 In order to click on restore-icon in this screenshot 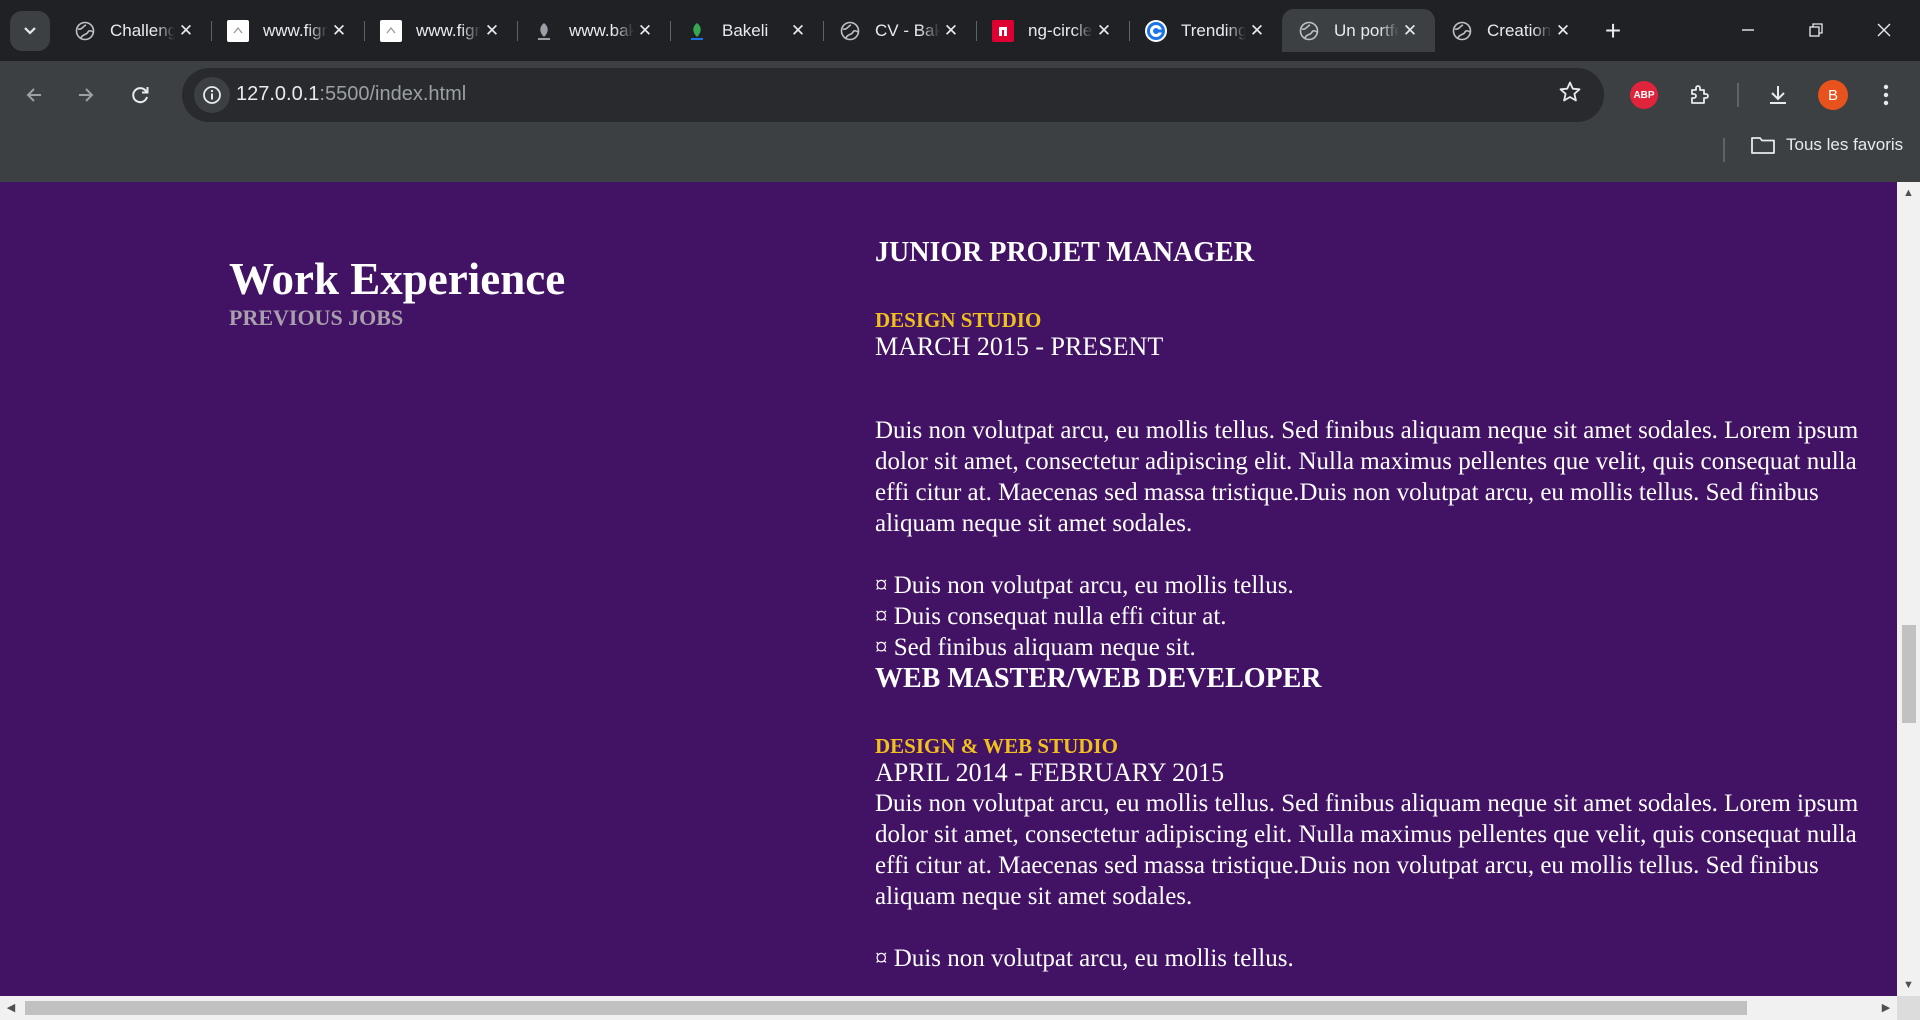, I will do `click(1816, 30)`.